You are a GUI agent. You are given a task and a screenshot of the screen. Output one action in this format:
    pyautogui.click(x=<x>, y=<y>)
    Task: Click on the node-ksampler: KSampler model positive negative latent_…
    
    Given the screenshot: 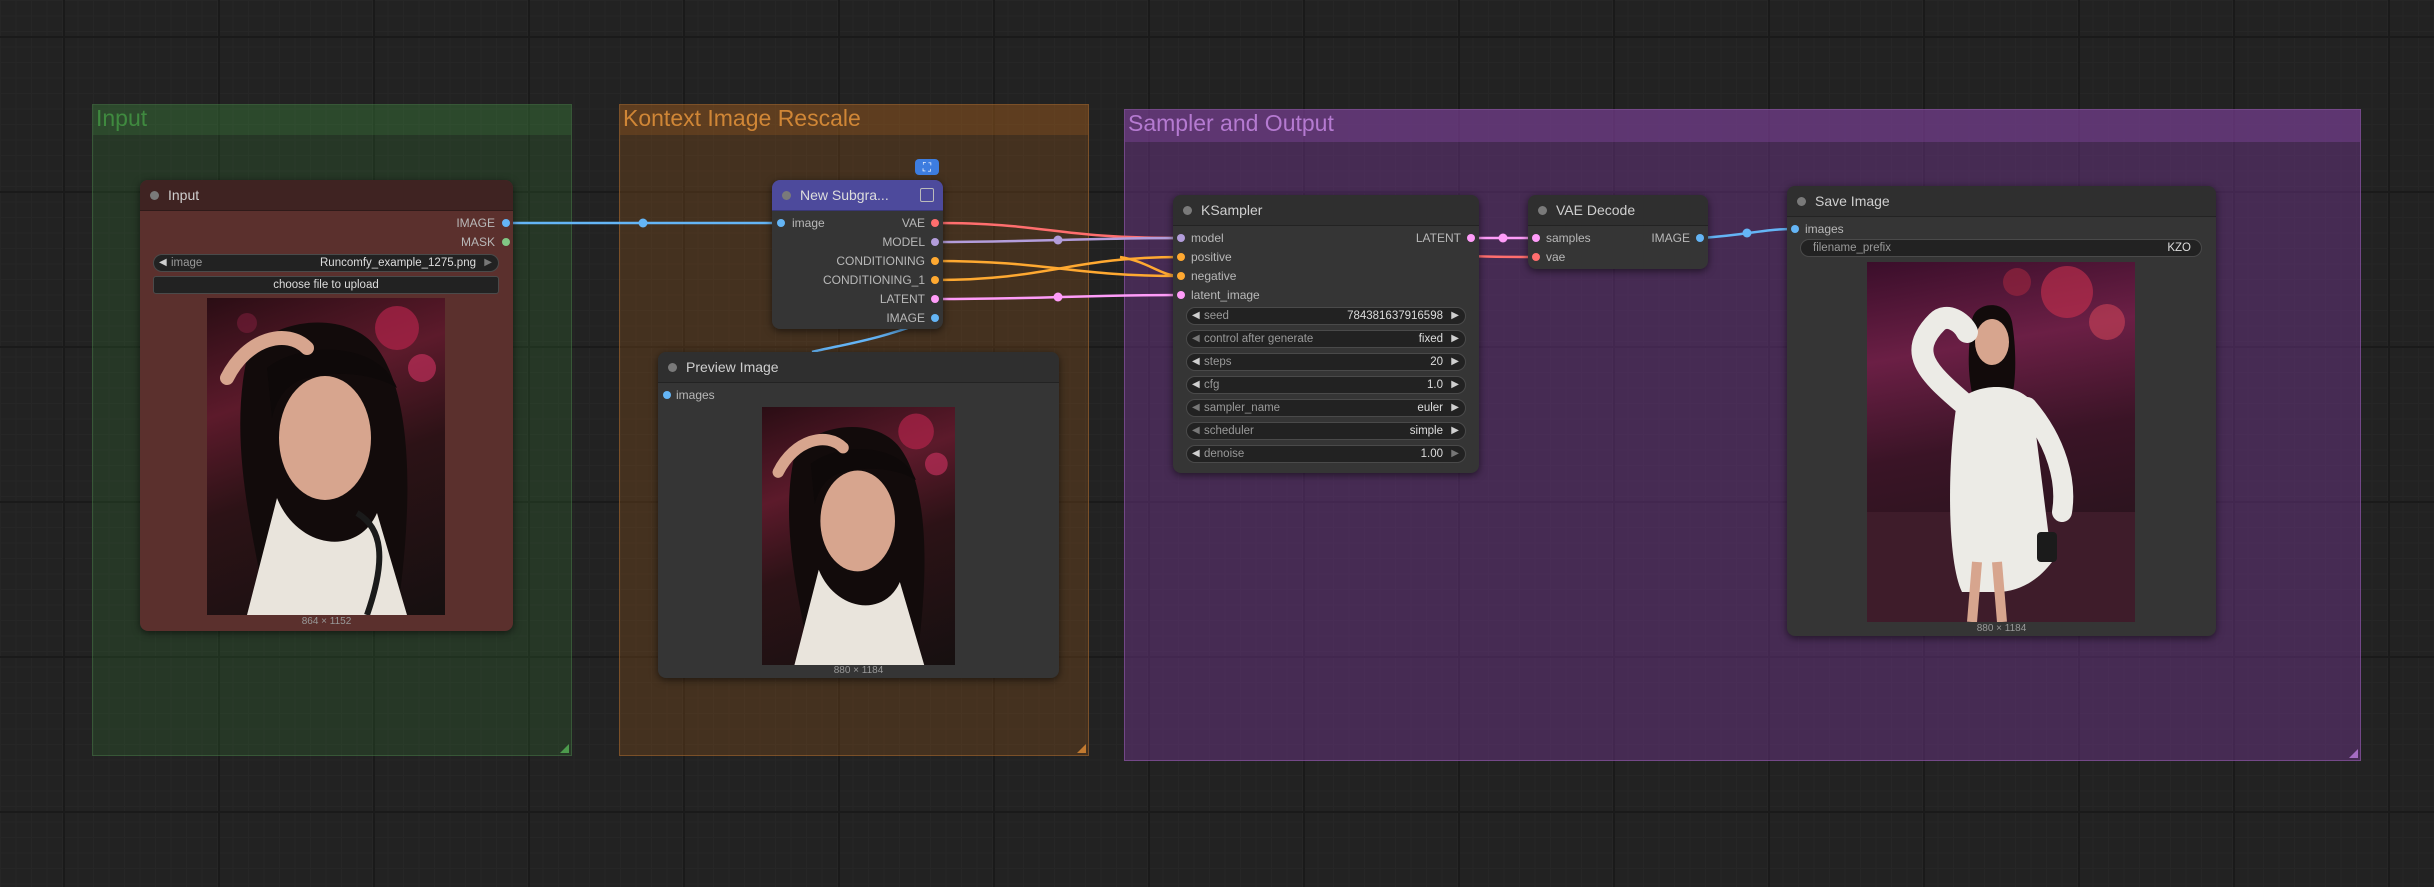 What is the action you would take?
    pyautogui.click(x=1326, y=334)
    